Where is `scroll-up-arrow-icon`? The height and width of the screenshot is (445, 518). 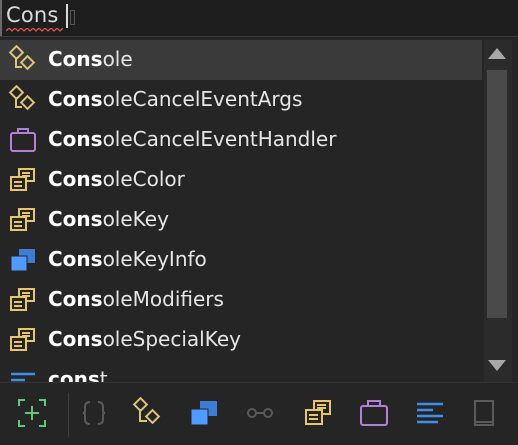 scroll-up-arrow-icon is located at coordinates (497, 53).